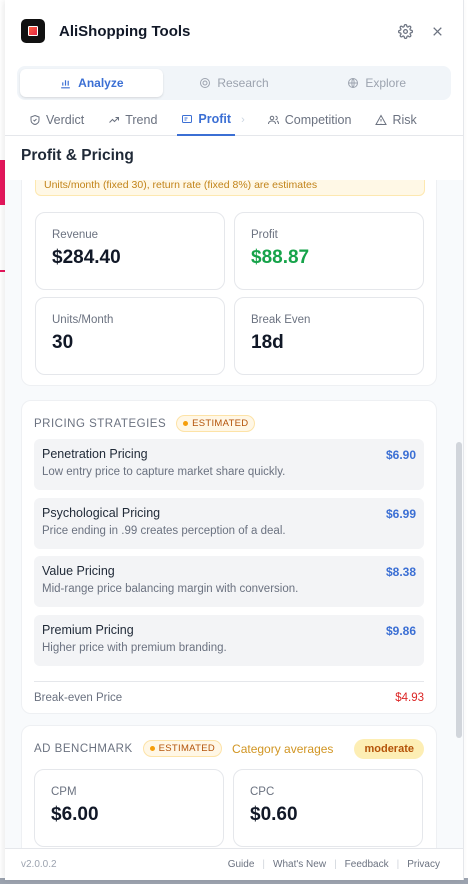  What do you see at coordinates (64, 792) in the screenshot?
I see `metric-label: CPM` at bounding box center [64, 792].